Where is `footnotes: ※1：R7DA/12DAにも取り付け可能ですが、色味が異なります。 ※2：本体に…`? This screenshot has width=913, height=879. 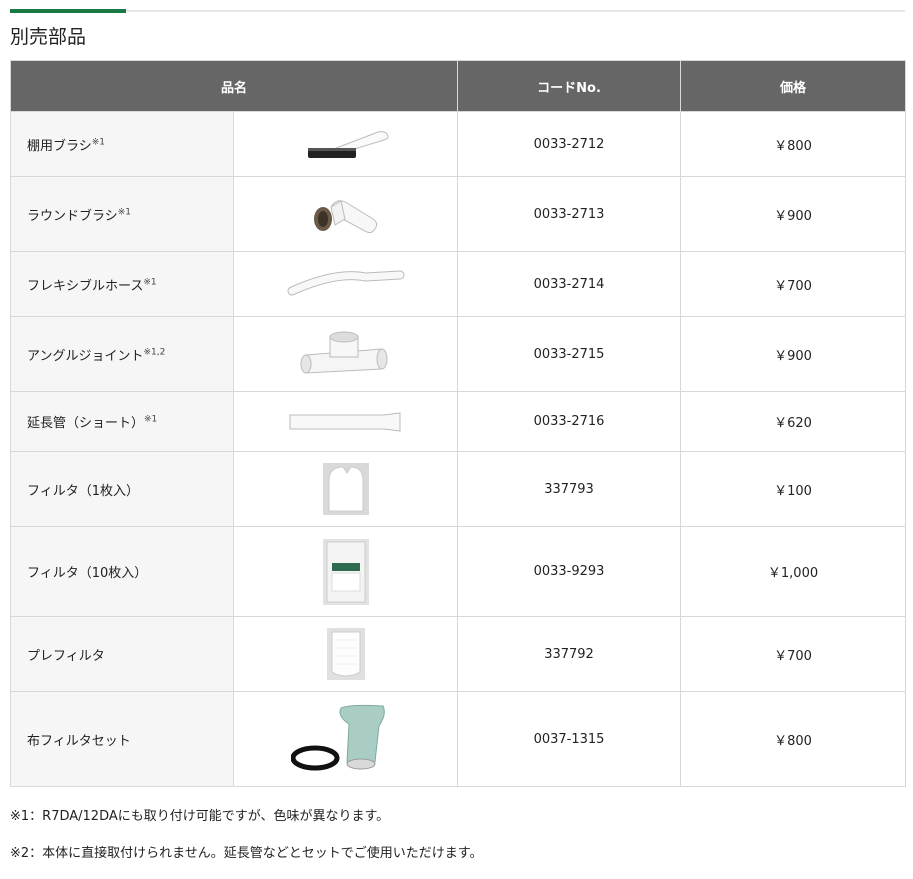
footnotes: ※1：R7DA/12DAにも取り付け可能ですが、色味が異なります。 ※2：本体に… is located at coordinates (246, 842).